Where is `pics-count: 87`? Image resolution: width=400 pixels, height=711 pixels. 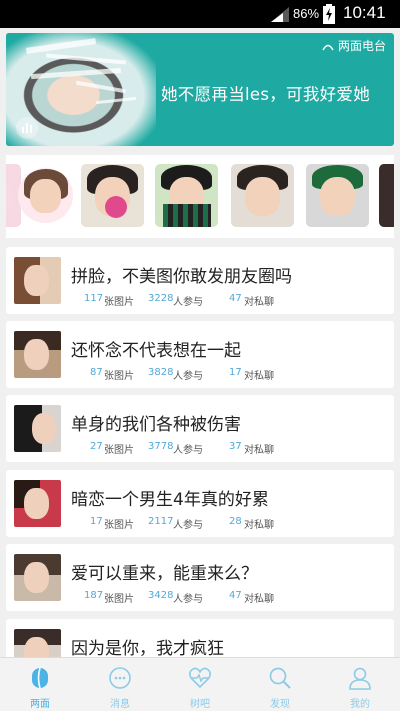
pics-count: 87 is located at coordinates (96, 372).